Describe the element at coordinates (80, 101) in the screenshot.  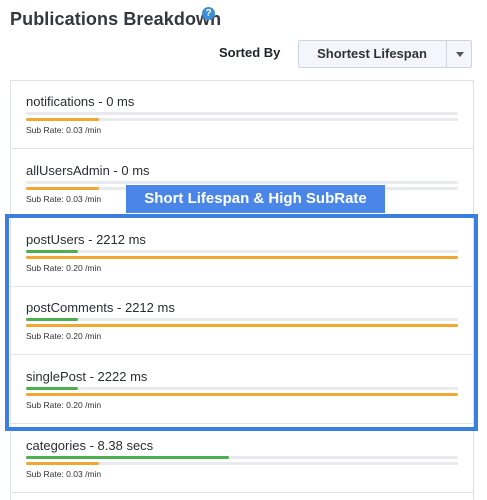
I see `publication-name: notifications - 0 ms` at that location.